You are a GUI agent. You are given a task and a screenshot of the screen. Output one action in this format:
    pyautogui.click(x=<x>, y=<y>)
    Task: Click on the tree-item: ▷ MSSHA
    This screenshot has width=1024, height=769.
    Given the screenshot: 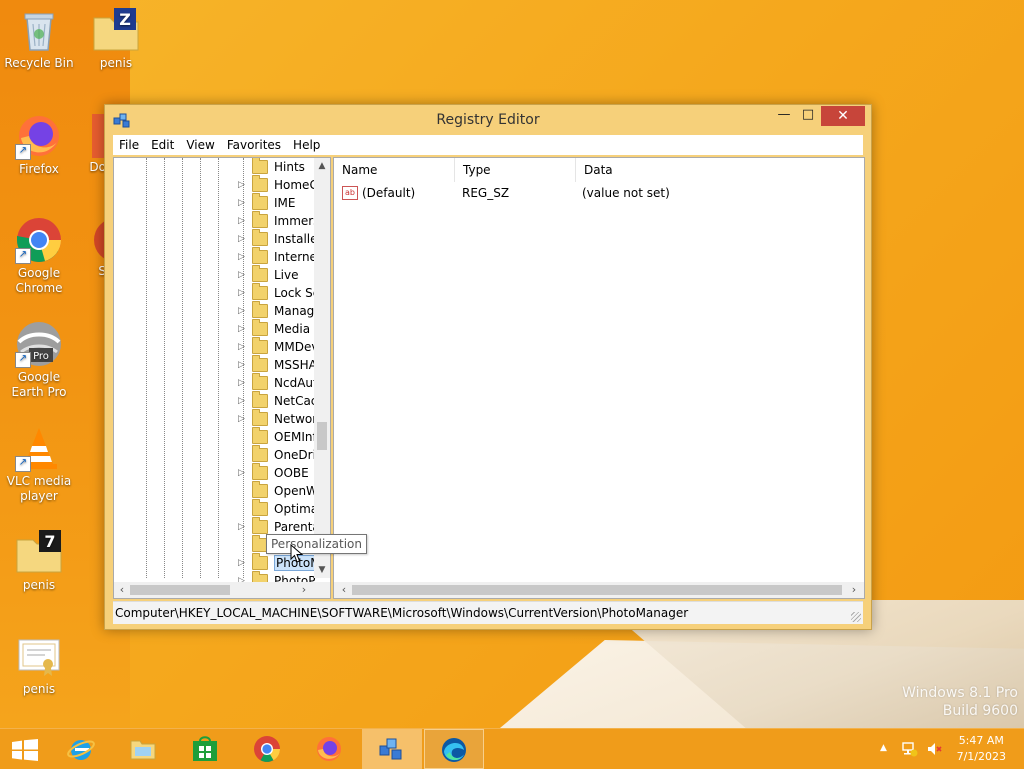 What is the action you would take?
    pyautogui.click(x=277, y=364)
    